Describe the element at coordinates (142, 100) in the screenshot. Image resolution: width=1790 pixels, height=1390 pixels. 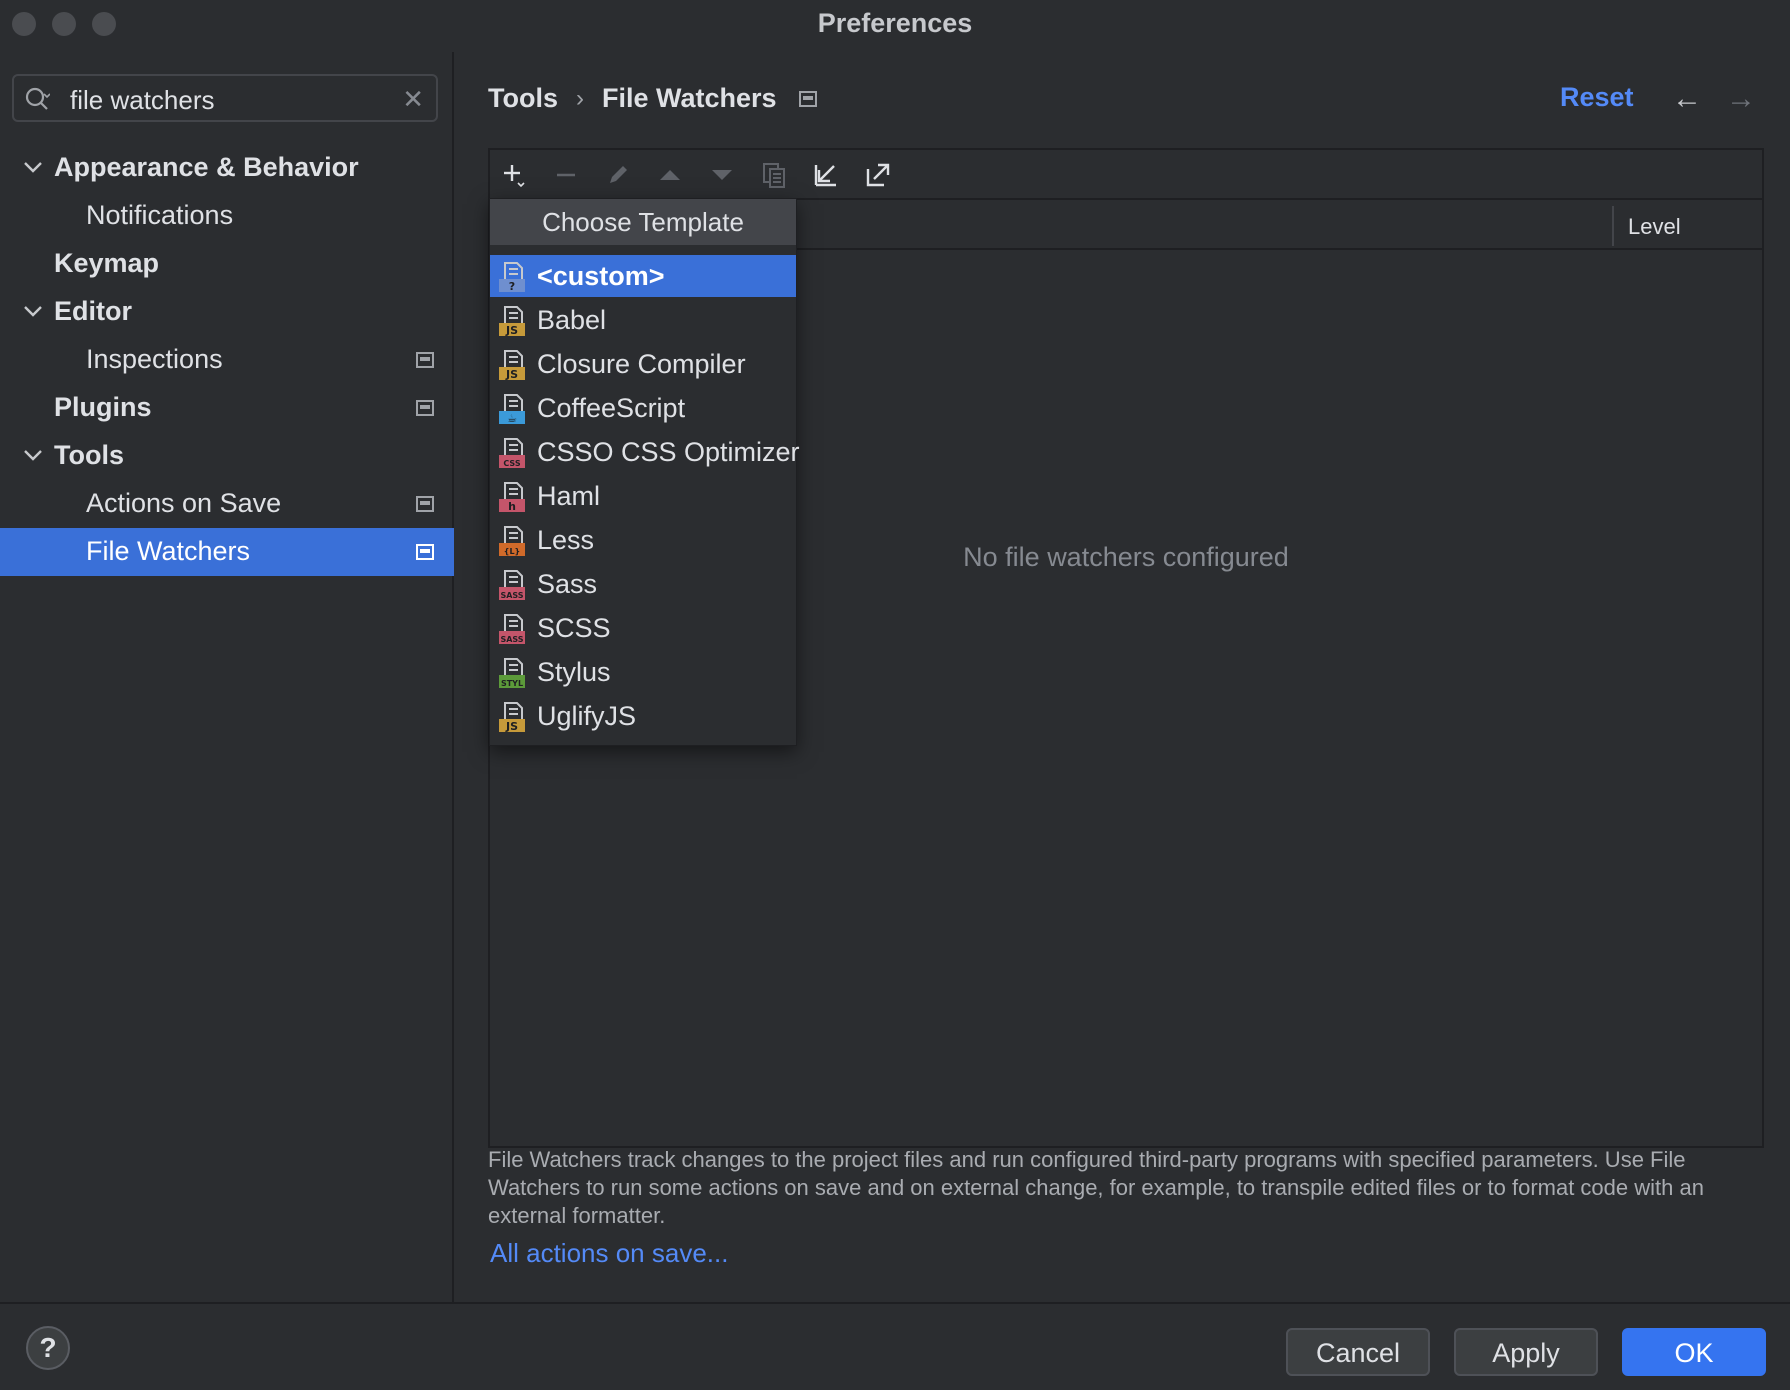
I see `search-input: file watchers` at that location.